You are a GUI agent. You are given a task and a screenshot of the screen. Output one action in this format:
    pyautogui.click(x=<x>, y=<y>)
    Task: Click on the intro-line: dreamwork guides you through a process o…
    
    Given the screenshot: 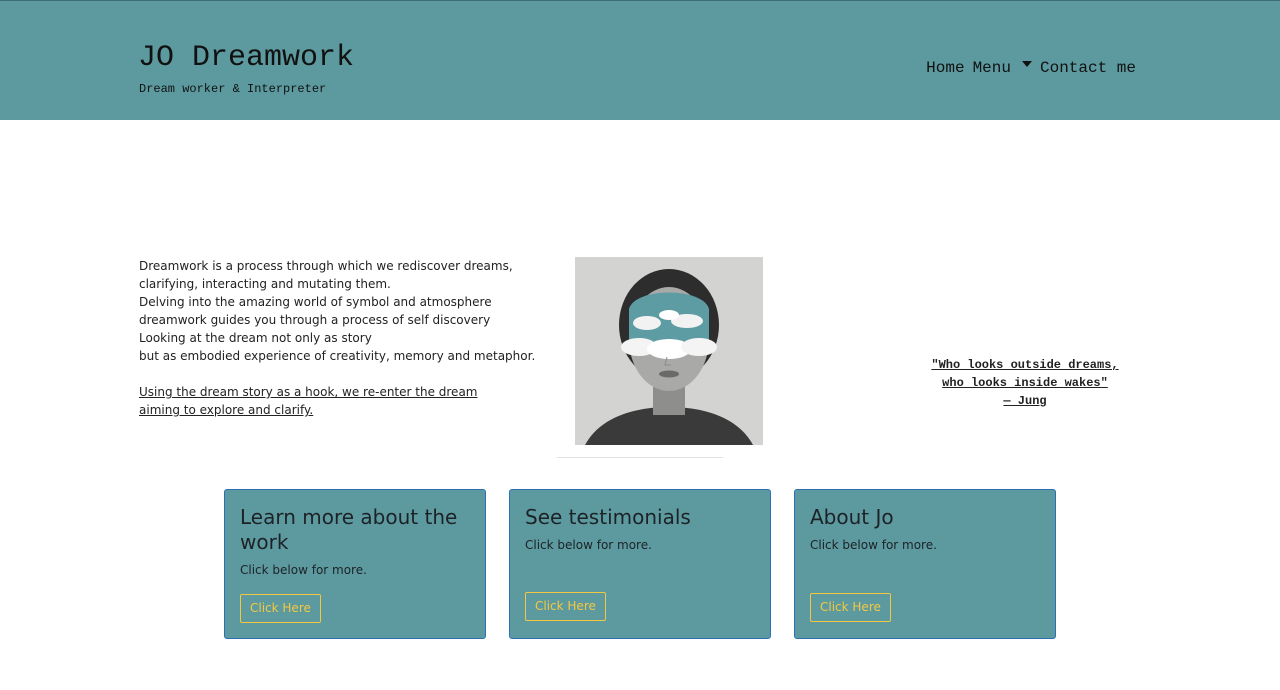 What is the action you would take?
    pyautogui.click(x=315, y=320)
    